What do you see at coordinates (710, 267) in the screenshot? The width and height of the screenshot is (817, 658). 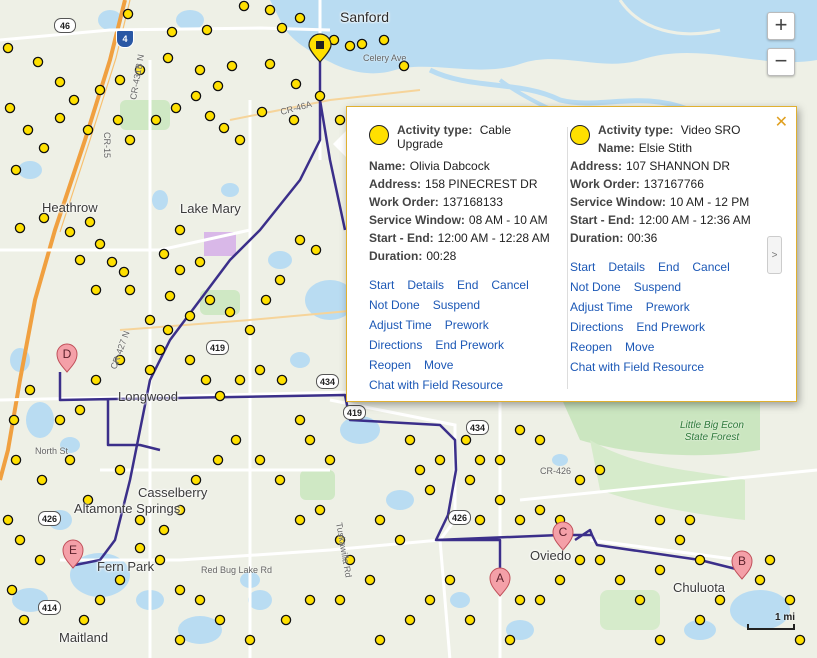 I see `cancel-link: Cancel` at bounding box center [710, 267].